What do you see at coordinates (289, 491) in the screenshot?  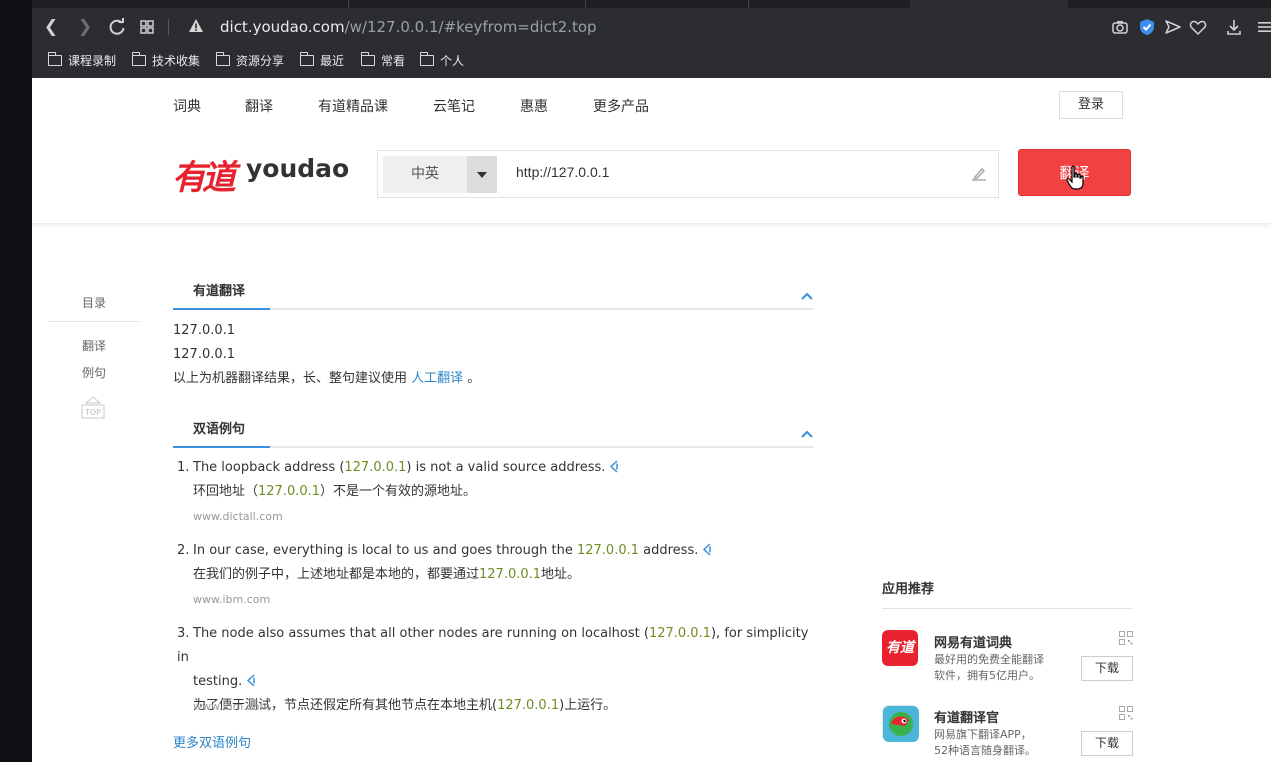 I see `example-cn-highlight: 127.0.0.1` at bounding box center [289, 491].